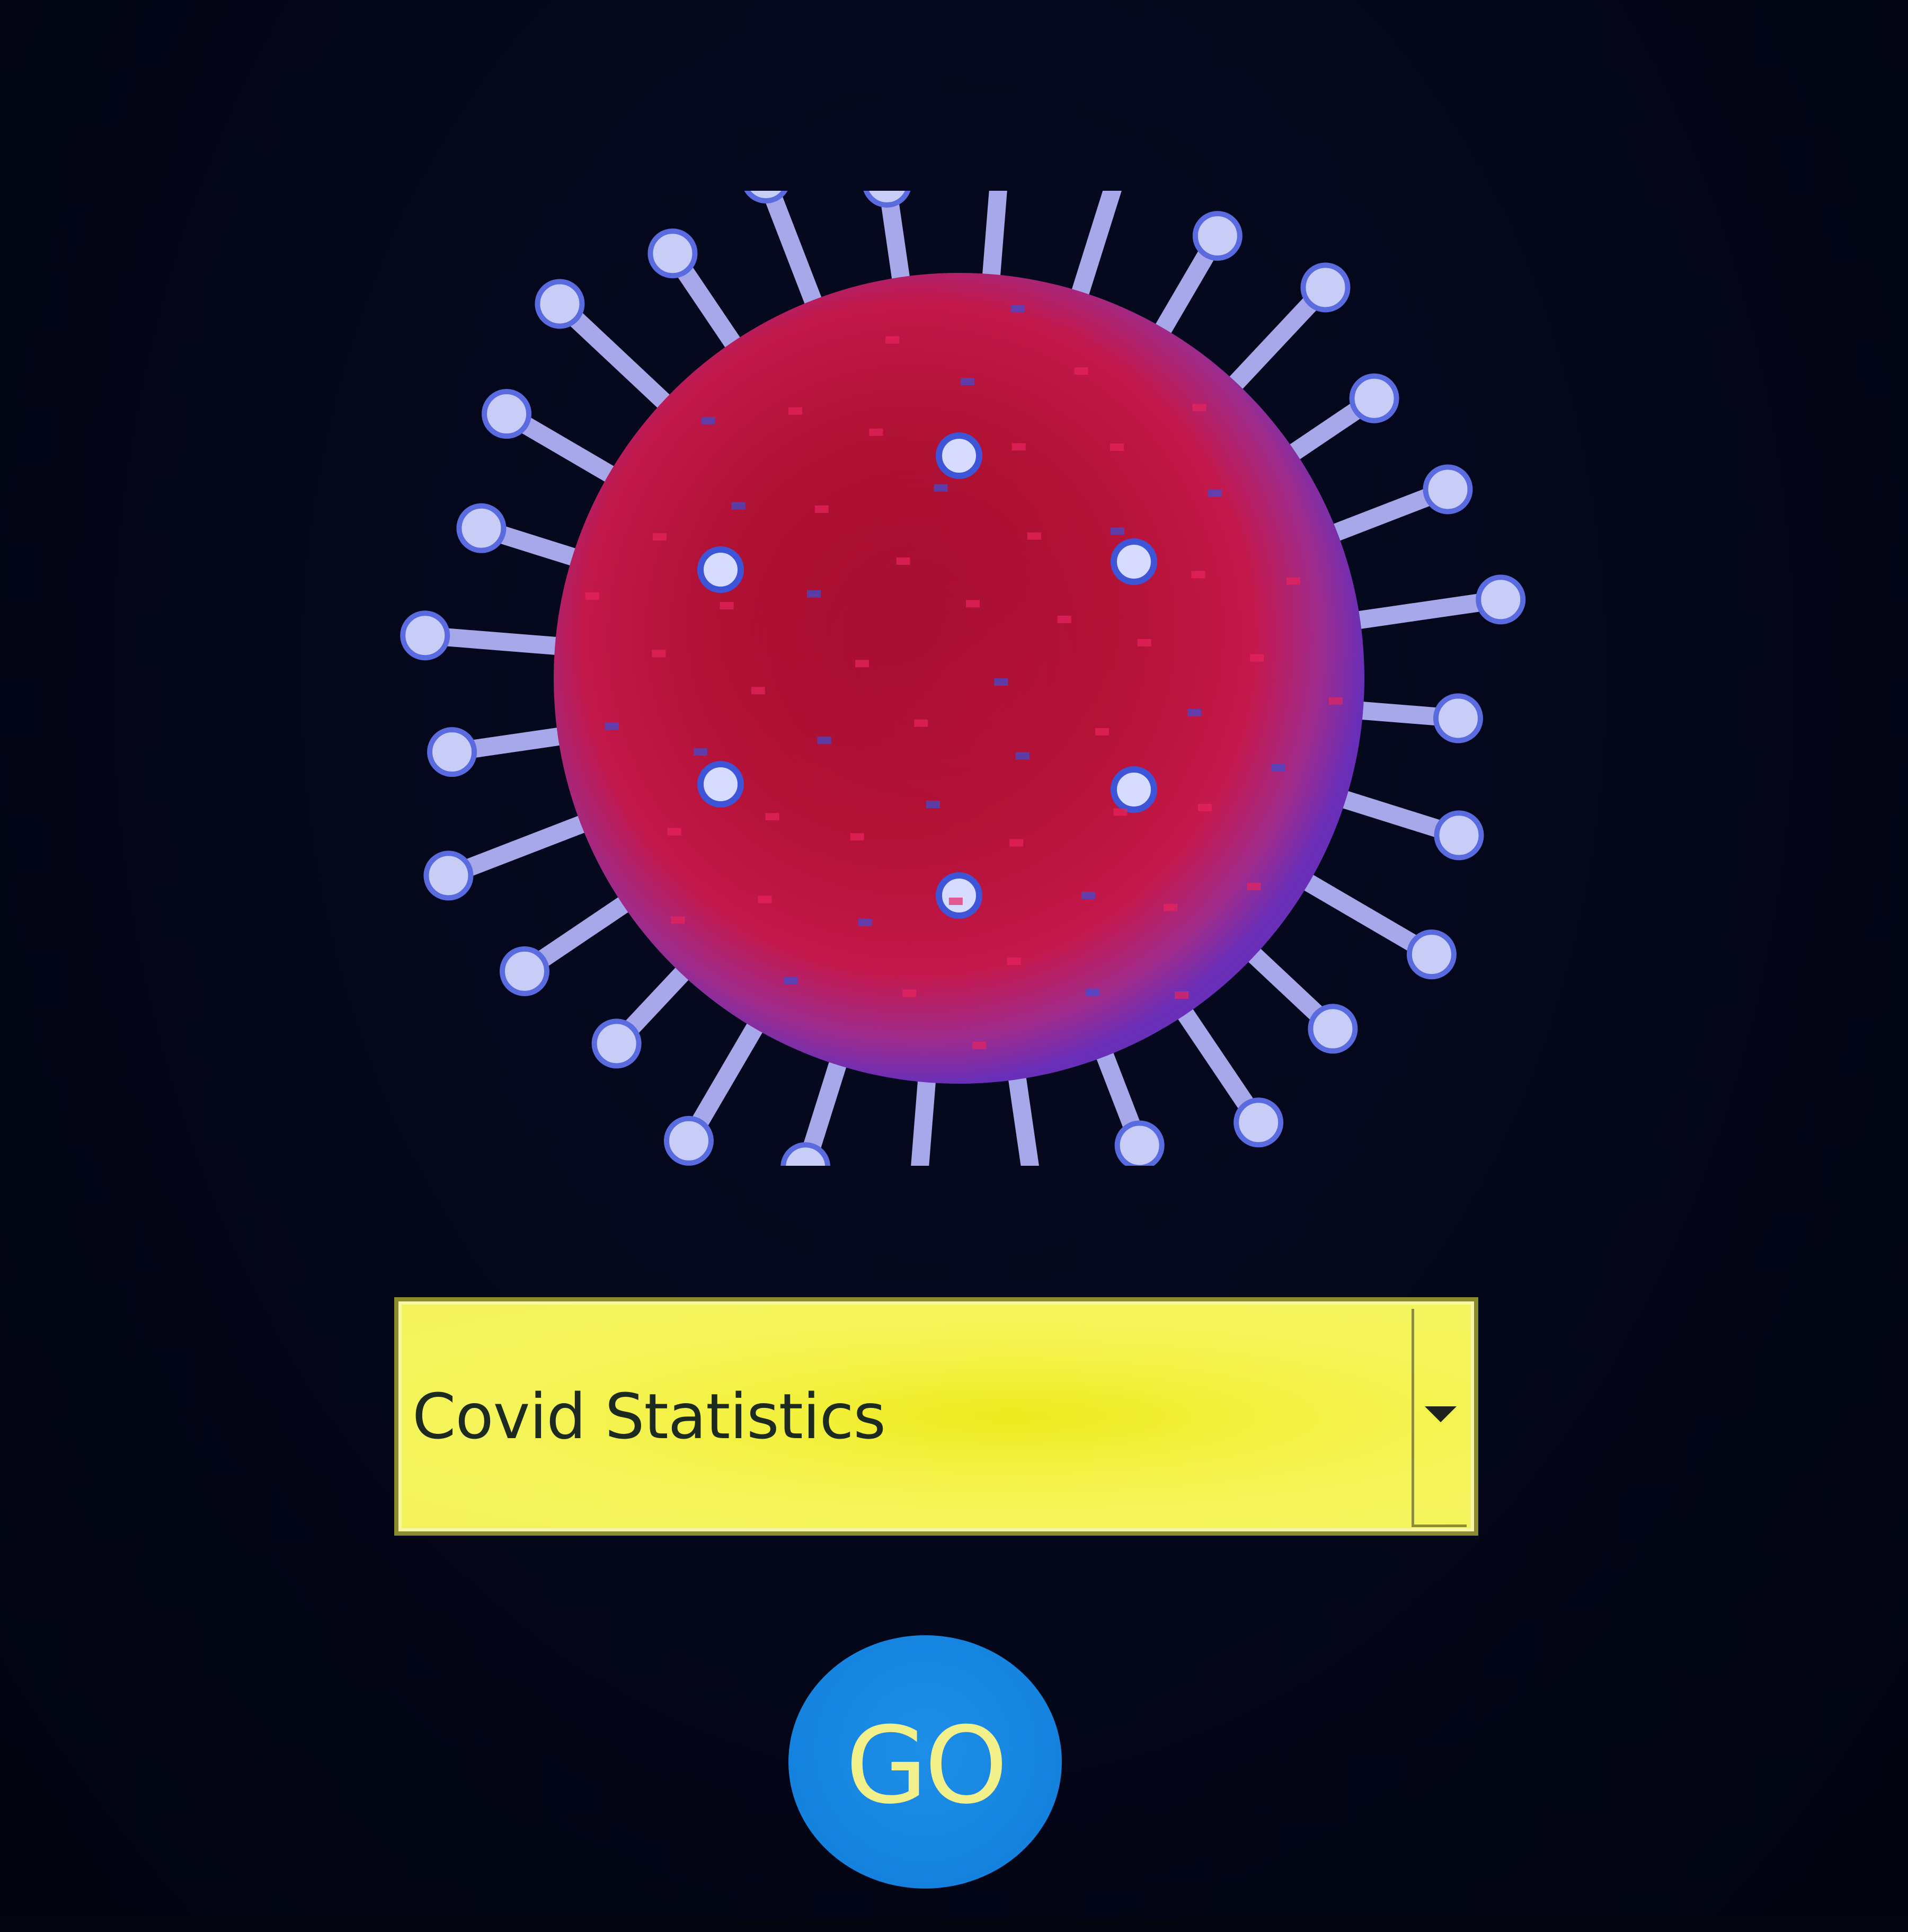  Describe the element at coordinates (936, 1416) in the screenshot. I see `statistics-dropdown: Covid Statistics` at that location.